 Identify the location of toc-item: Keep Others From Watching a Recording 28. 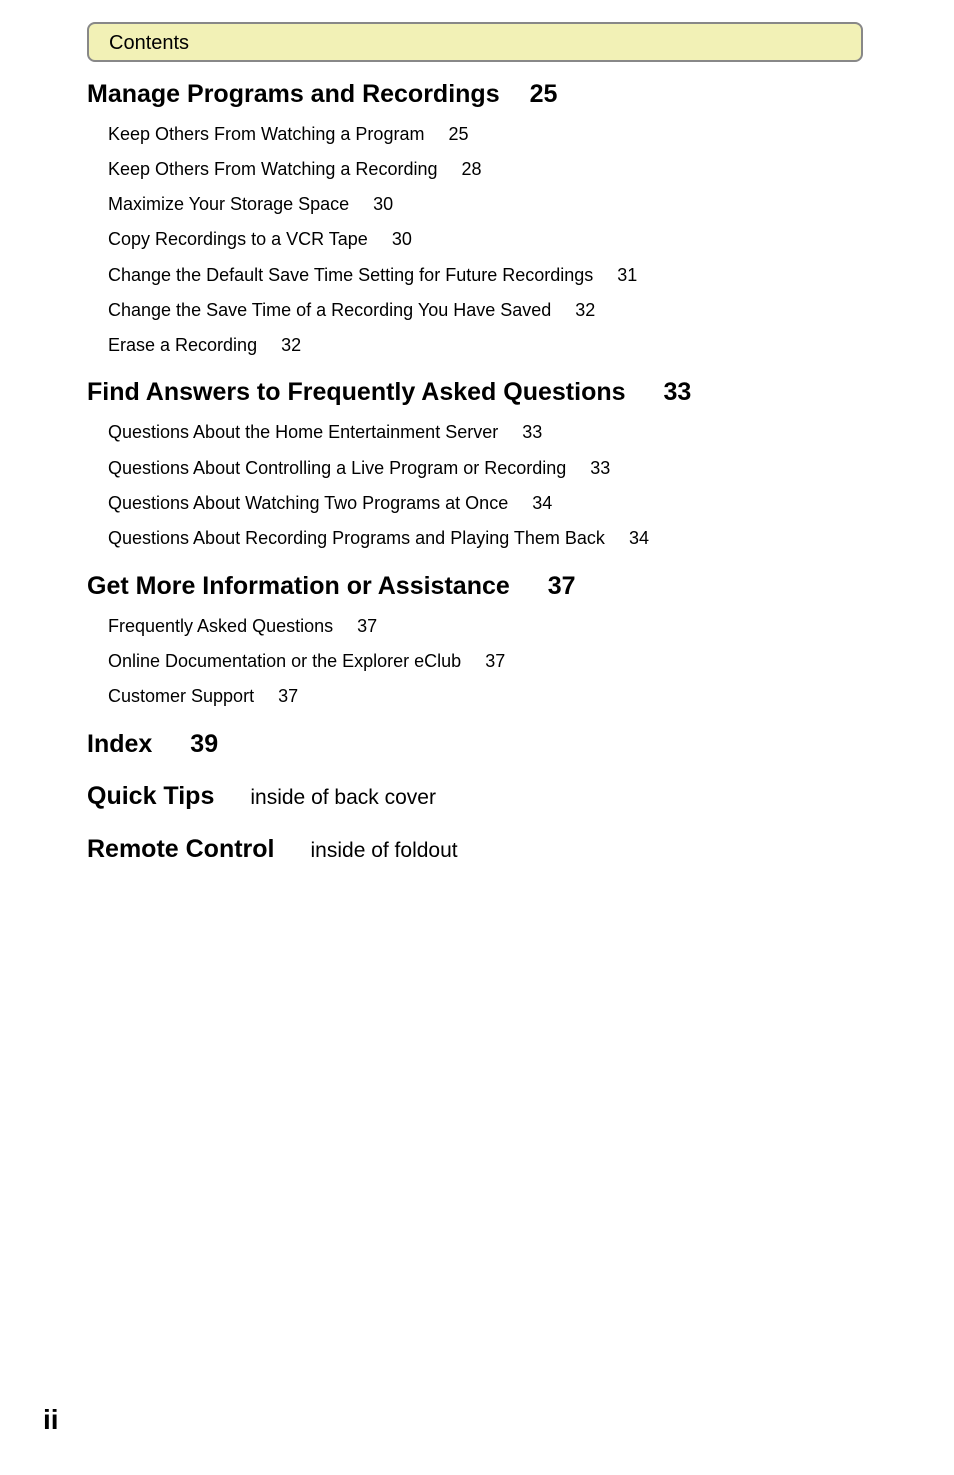
(284, 169).